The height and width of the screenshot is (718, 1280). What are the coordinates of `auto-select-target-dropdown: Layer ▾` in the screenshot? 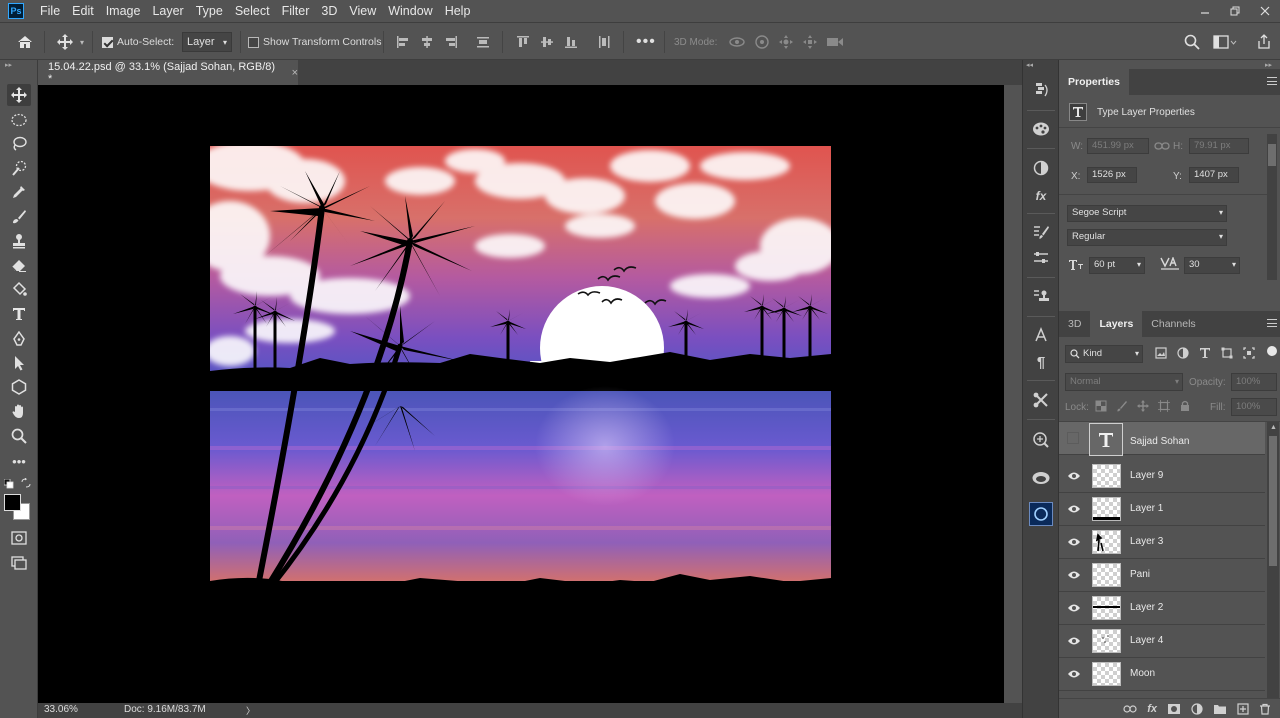 It's located at (207, 42).